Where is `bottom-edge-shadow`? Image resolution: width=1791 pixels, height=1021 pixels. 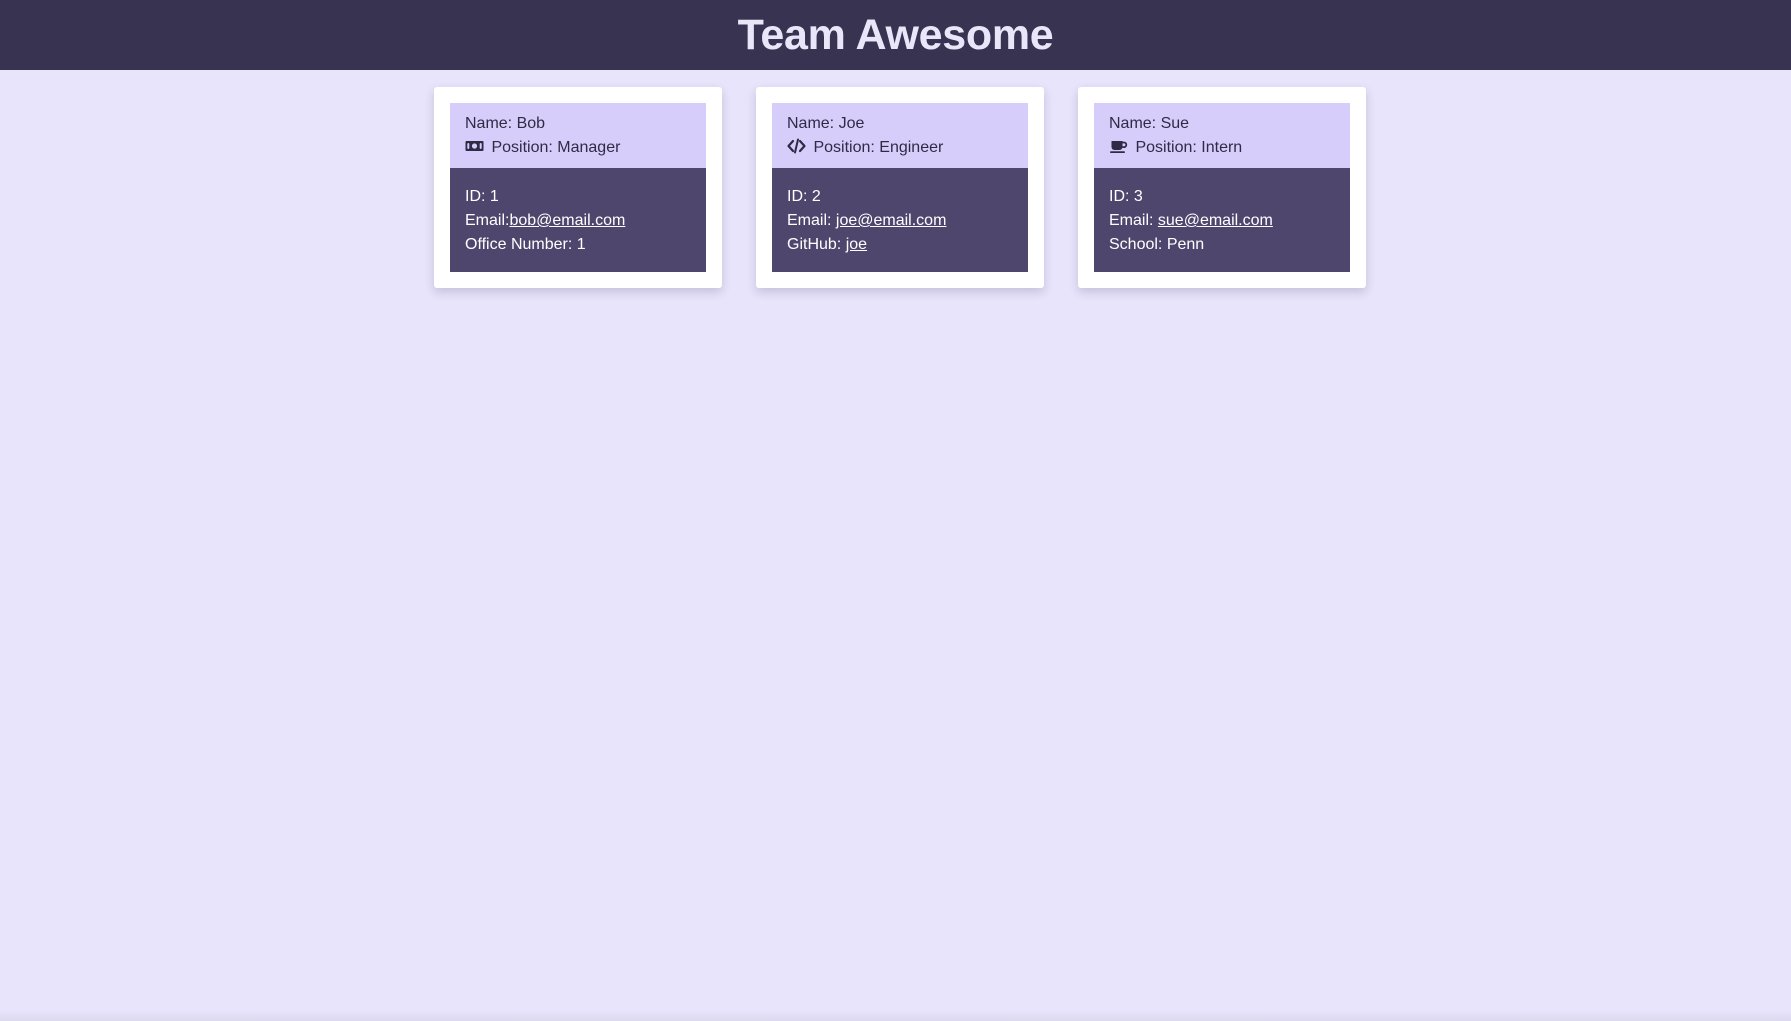 bottom-edge-shadow is located at coordinates (895, 1016).